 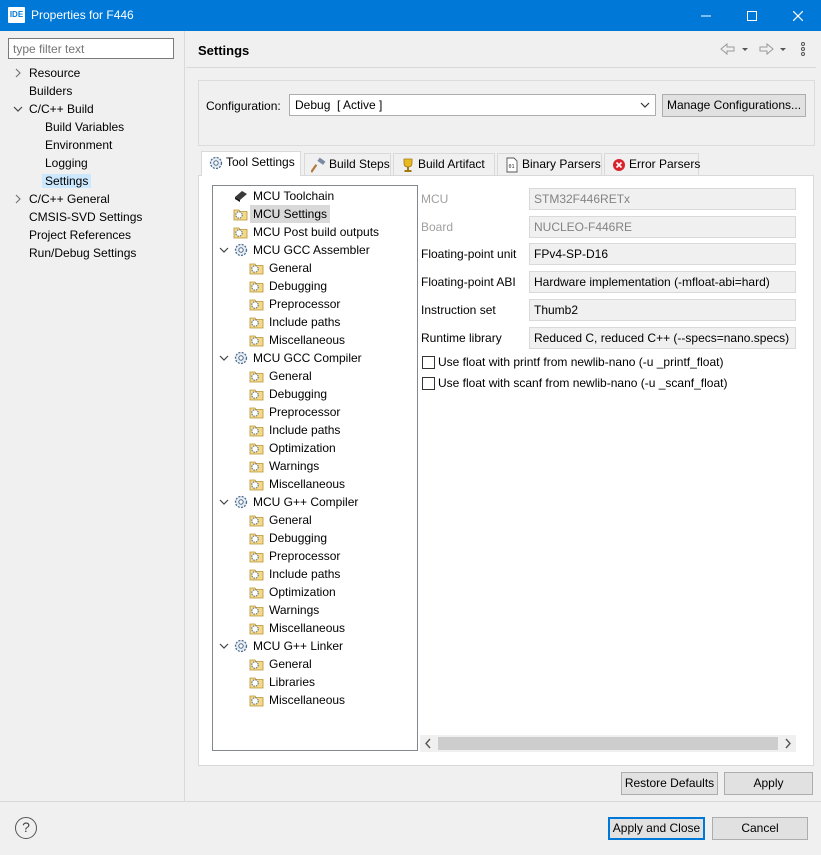 What do you see at coordinates (298, 538) in the screenshot?
I see `tree-item-label: Debugging` at bounding box center [298, 538].